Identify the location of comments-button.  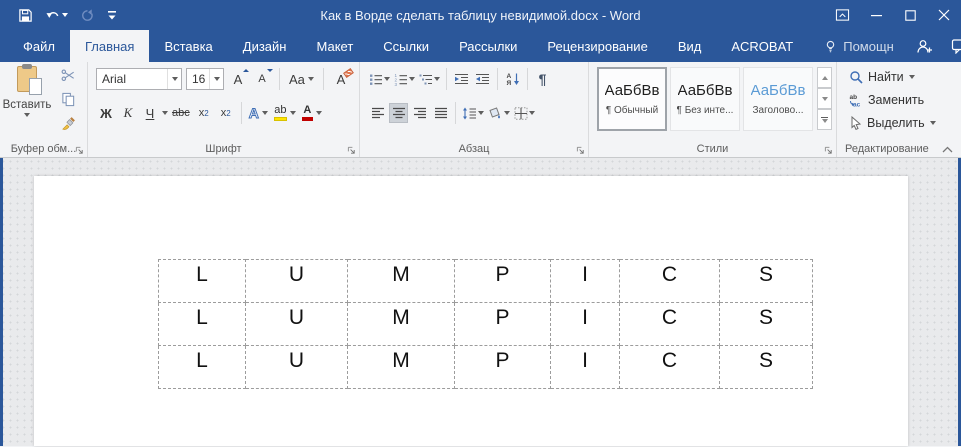
(953, 46).